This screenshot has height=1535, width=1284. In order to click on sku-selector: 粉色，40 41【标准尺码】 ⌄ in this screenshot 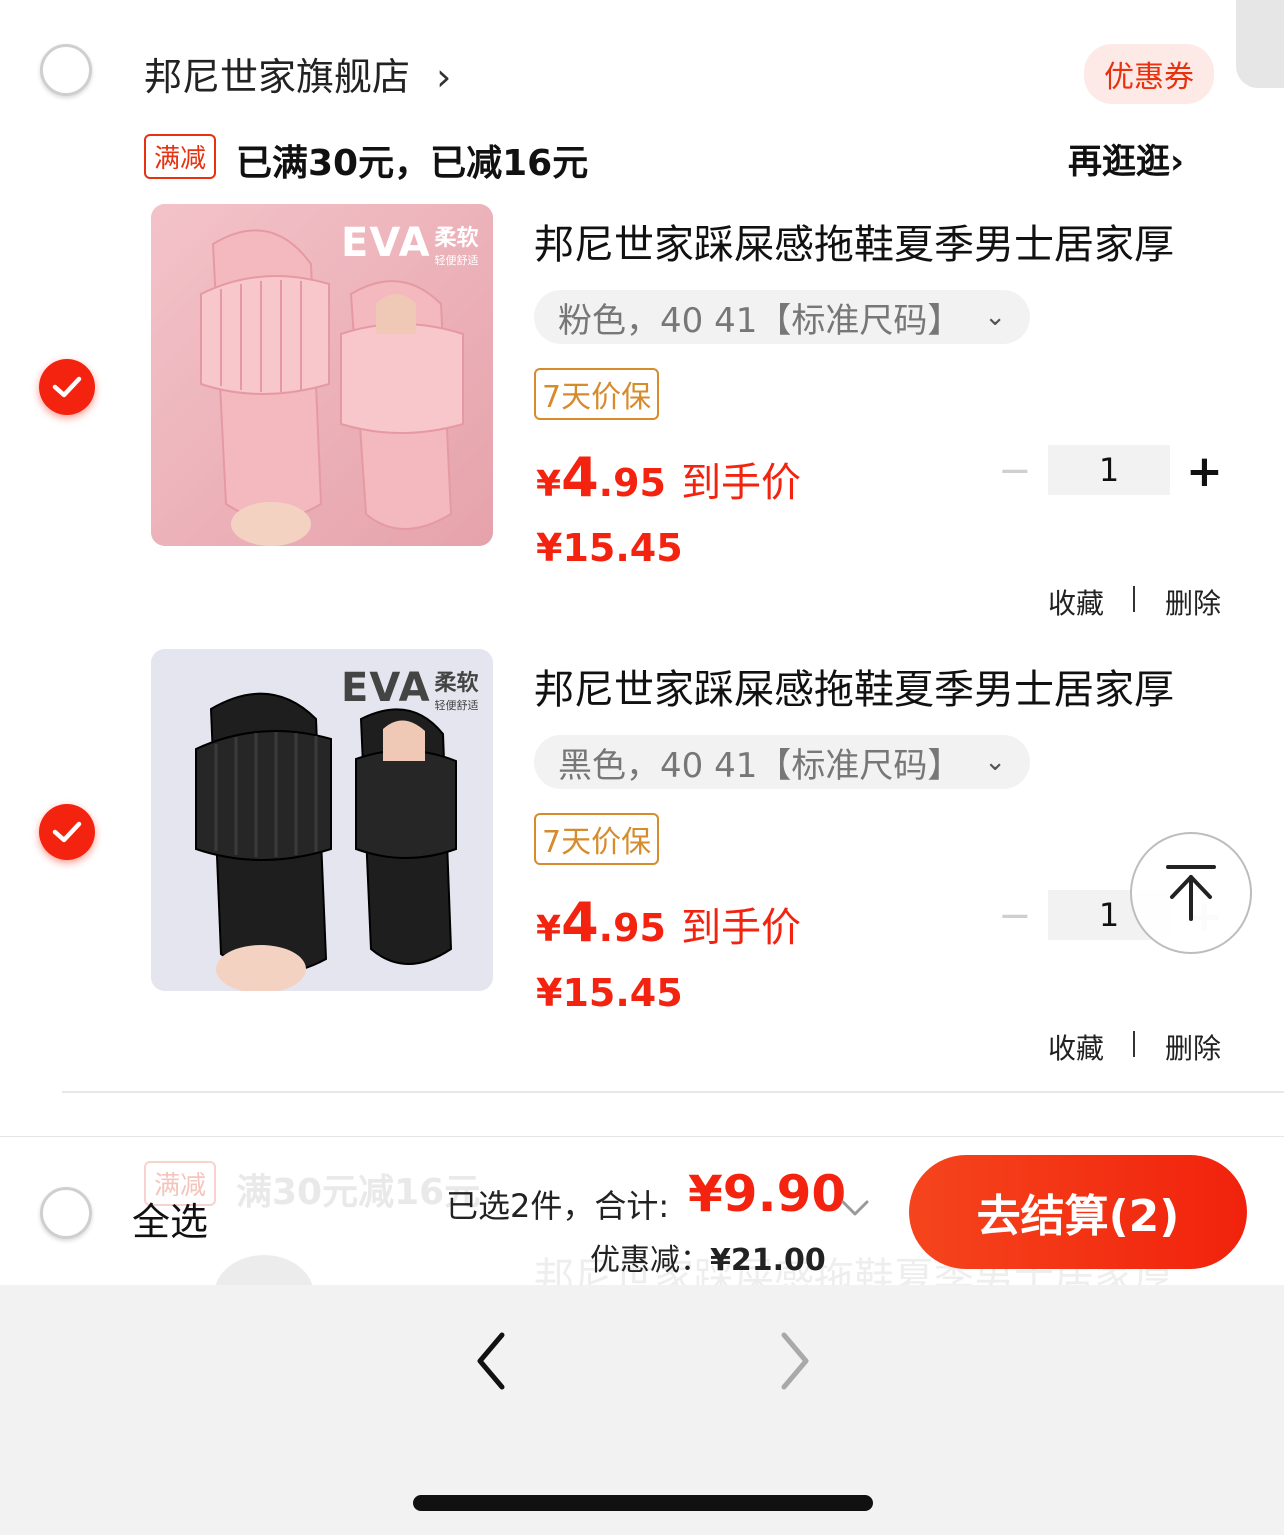, I will do `click(782, 317)`.